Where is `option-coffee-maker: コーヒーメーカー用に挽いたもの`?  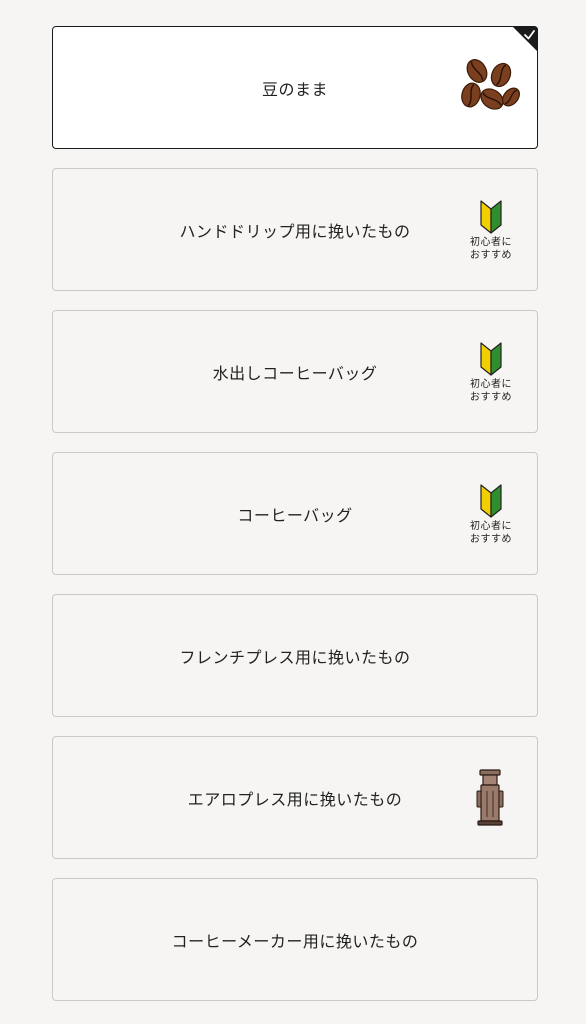 option-coffee-maker: コーヒーメーカー用に挽いたもの is located at coordinates (295, 939).